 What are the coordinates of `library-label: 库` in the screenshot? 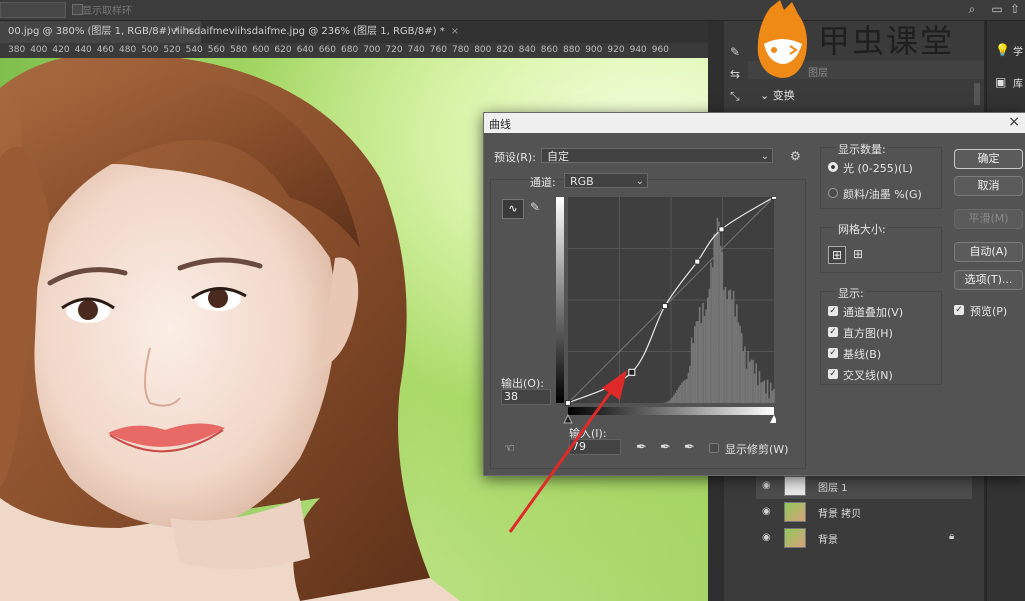 It's located at (1018, 82).